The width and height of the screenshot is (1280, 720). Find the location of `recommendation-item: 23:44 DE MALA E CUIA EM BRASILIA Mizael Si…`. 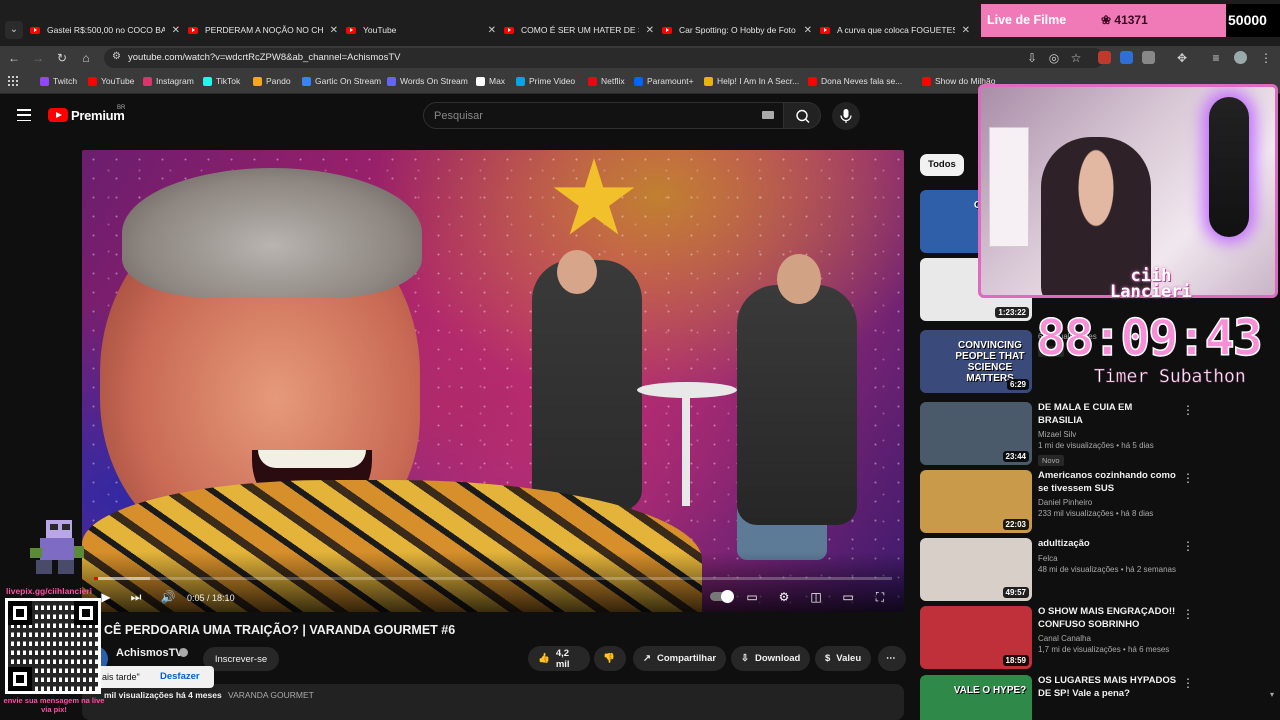

recommendation-item: 23:44 DE MALA E CUIA EM BRASILIA Mizael Si… is located at coordinates (1057, 434).